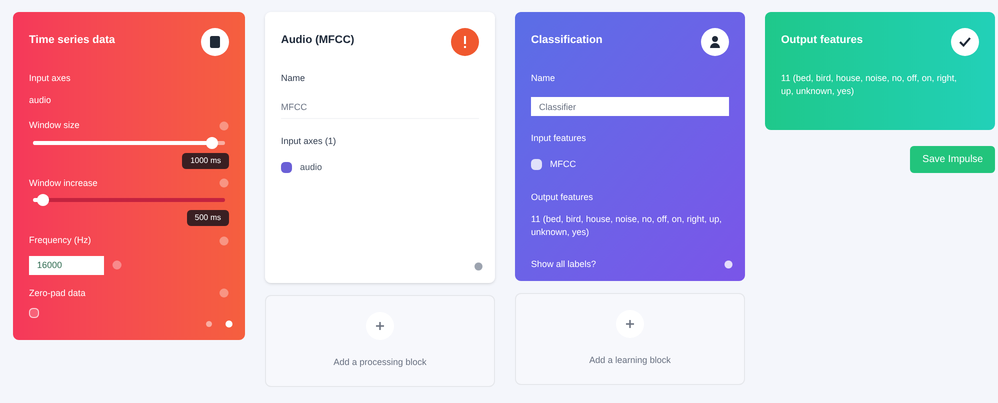  Describe the element at coordinates (563, 263) in the screenshot. I see `show-labels-link: Show all labels?` at that location.